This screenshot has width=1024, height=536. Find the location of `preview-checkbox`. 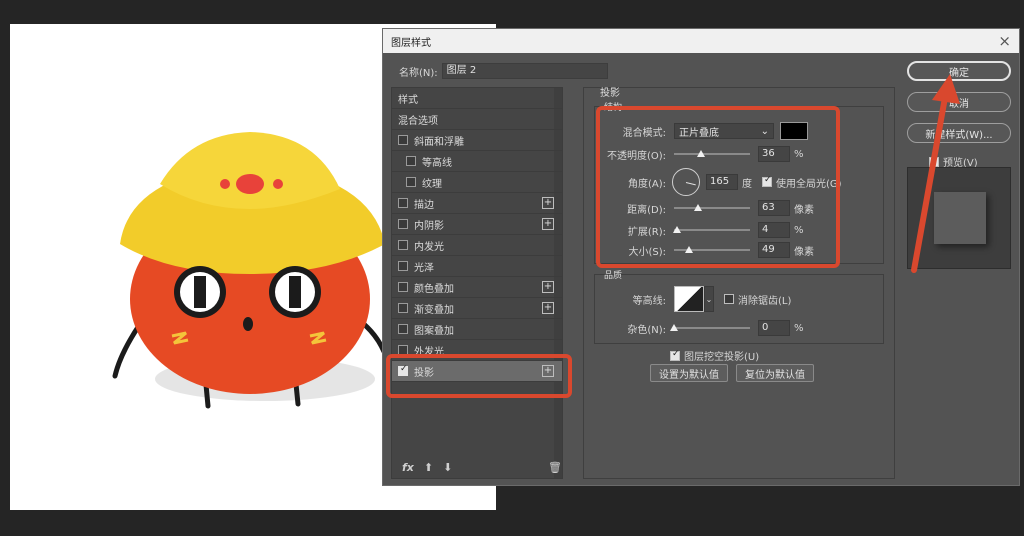

preview-checkbox is located at coordinates (934, 161).